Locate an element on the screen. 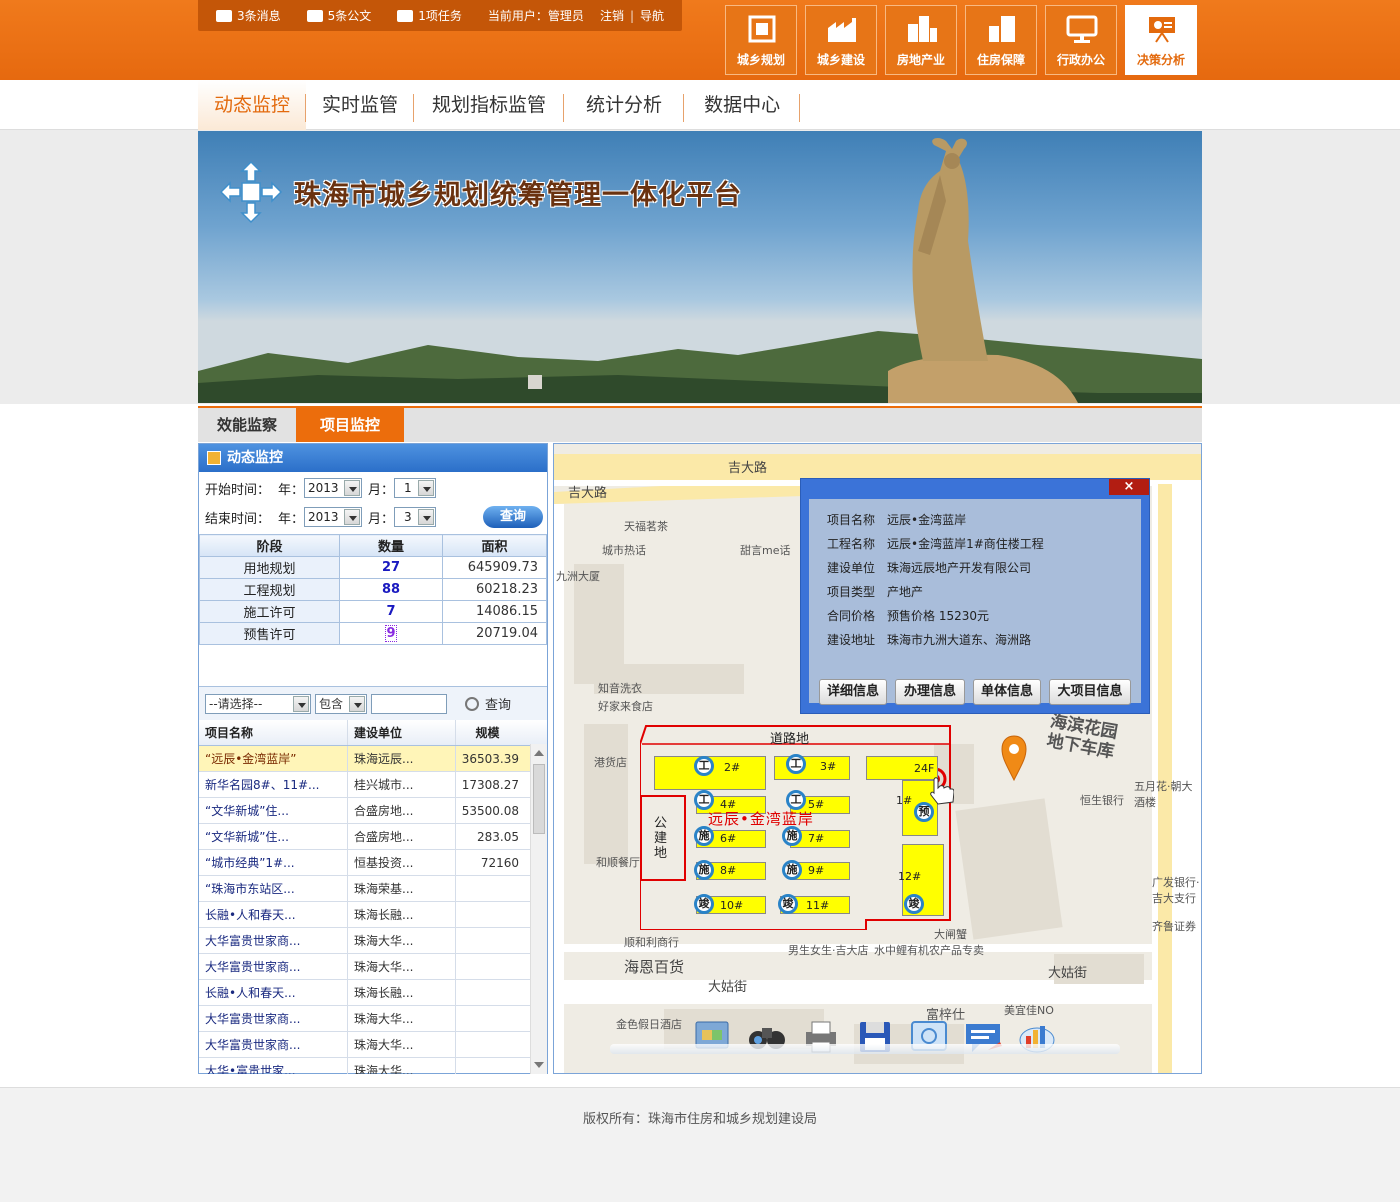 The height and width of the screenshot is (1202, 1400). count-link: 9 is located at coordinates (391, 633).